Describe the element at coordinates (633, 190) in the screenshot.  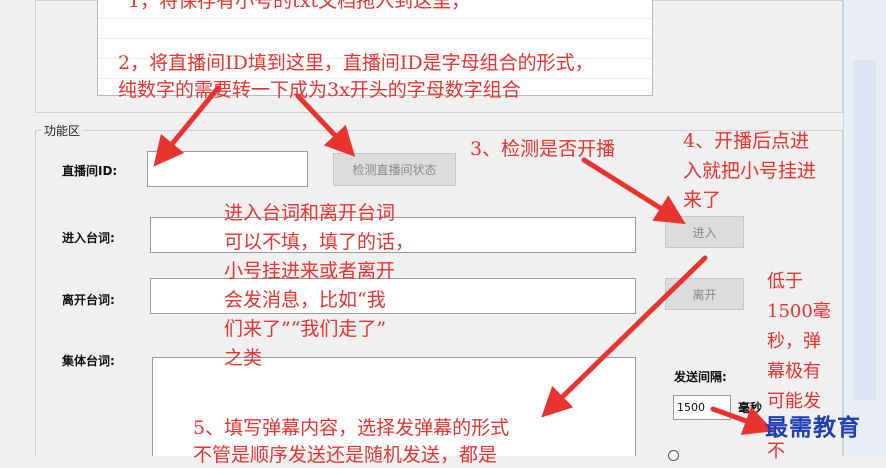
I see `arrow-to-enter-button` at that location.